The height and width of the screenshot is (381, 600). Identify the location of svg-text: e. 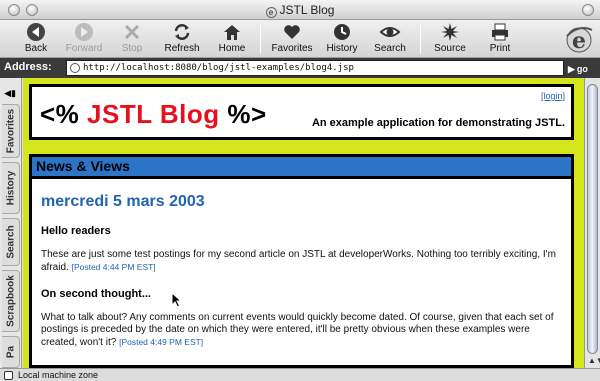
(579, 41).